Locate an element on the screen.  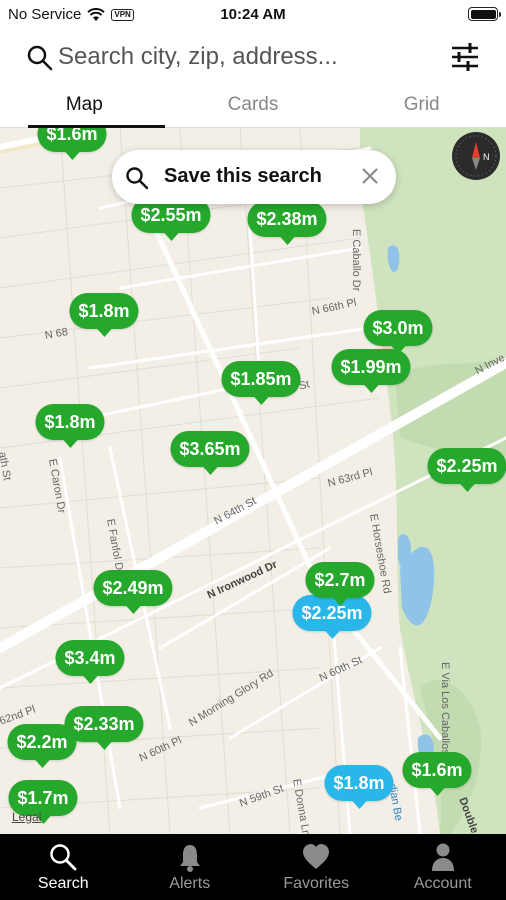
filter-icon is located at coordinates (465, 57).